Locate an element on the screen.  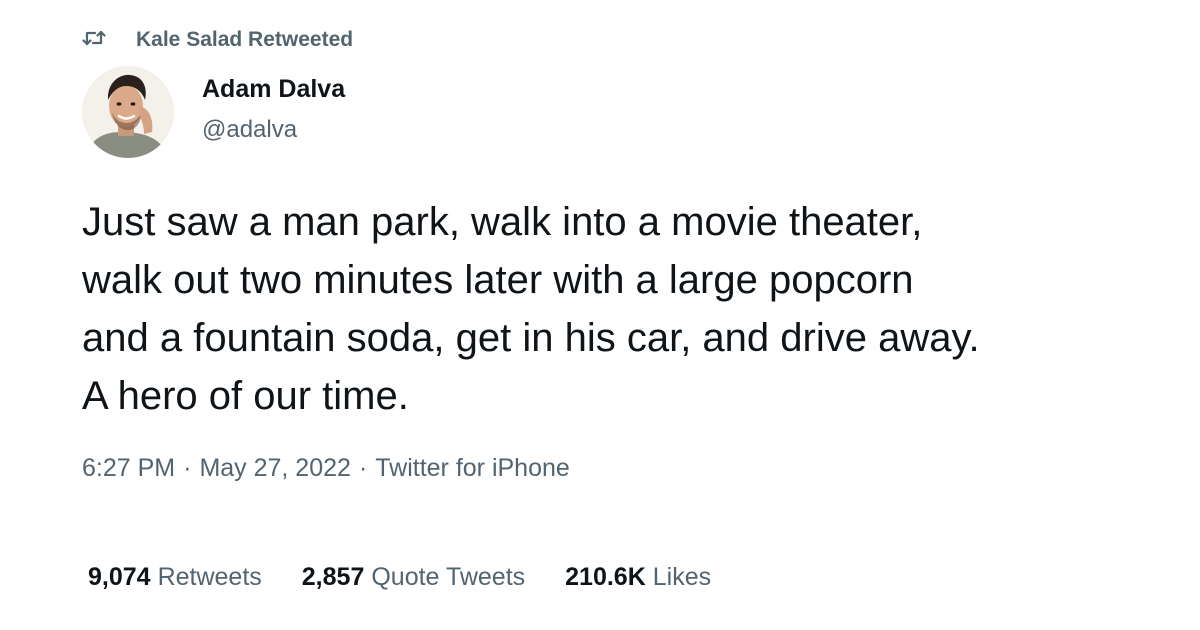
quote-tweets-stat: 2,857 Quote Tweets is located at coordinates (413, 577).